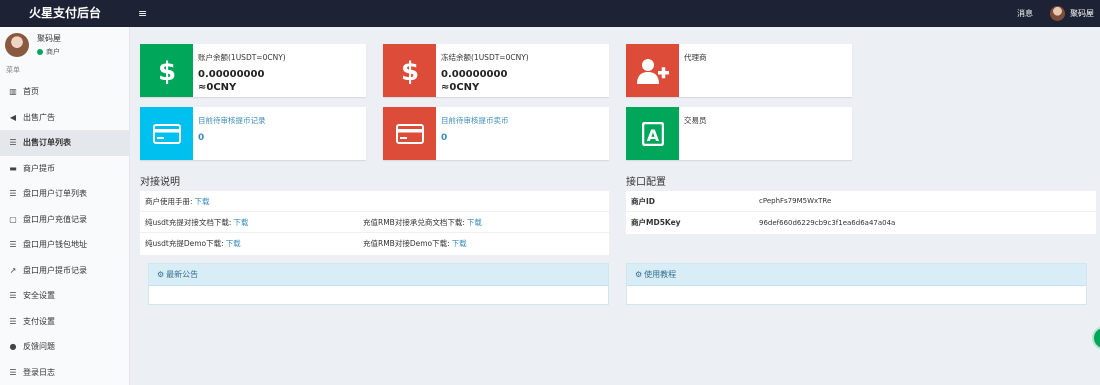  I want to click on agent-label: 代理商, so click(695, 57).